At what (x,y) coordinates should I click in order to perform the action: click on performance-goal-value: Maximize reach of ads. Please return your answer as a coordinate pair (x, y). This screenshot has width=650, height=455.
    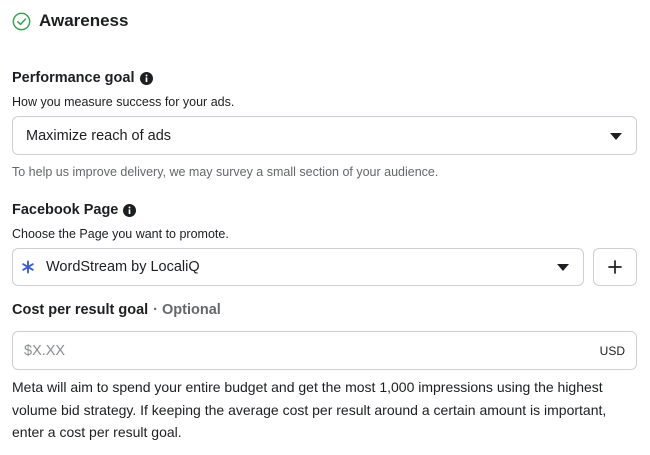
    Looking at the image, I should click on (99, 135).